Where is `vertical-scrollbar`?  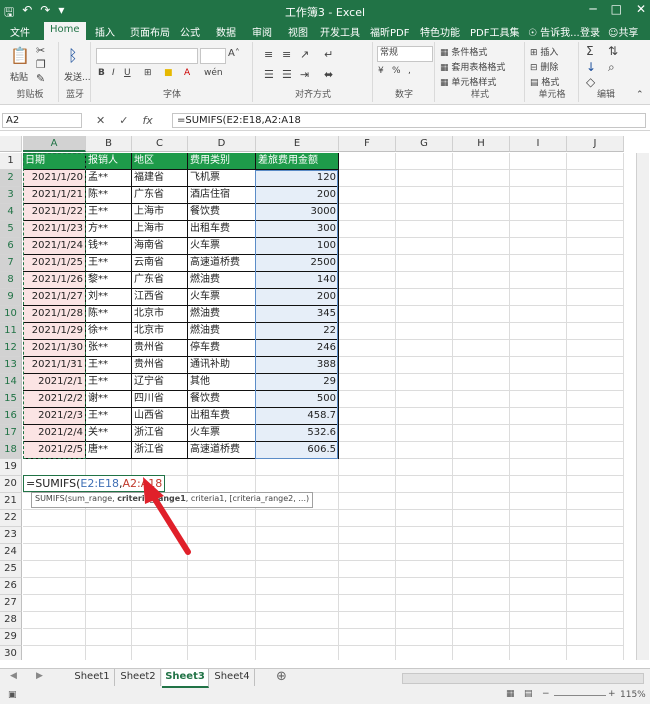
vertical-scrollbar is located at coordinates (642, 406).